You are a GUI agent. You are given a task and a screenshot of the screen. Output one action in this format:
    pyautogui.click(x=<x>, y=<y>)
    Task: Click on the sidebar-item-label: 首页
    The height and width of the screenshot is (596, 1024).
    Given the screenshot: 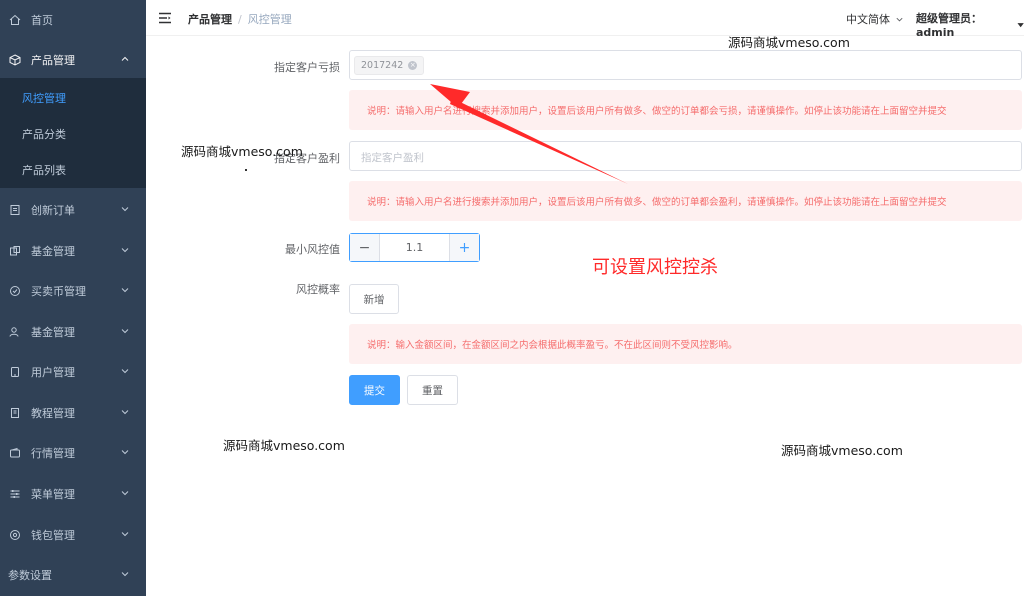 What is the action you would take?
    pyautogui.click(x=42, y=20)
    